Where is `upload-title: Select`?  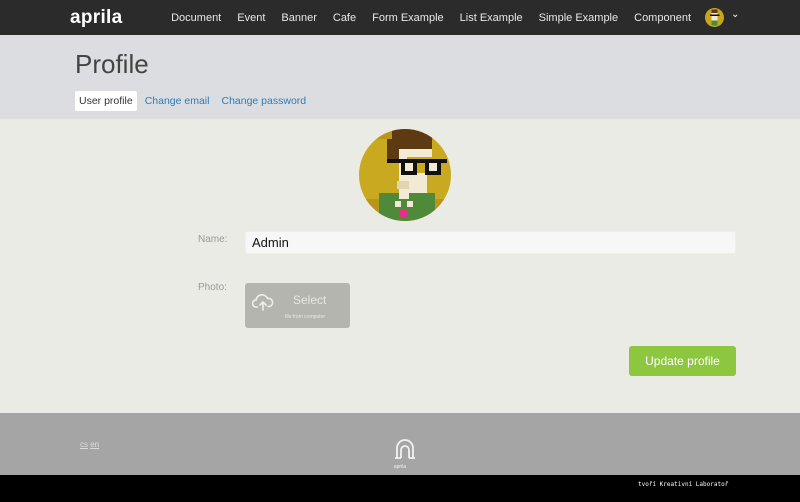 upload-title: Select is located at coordinates (310, 300).